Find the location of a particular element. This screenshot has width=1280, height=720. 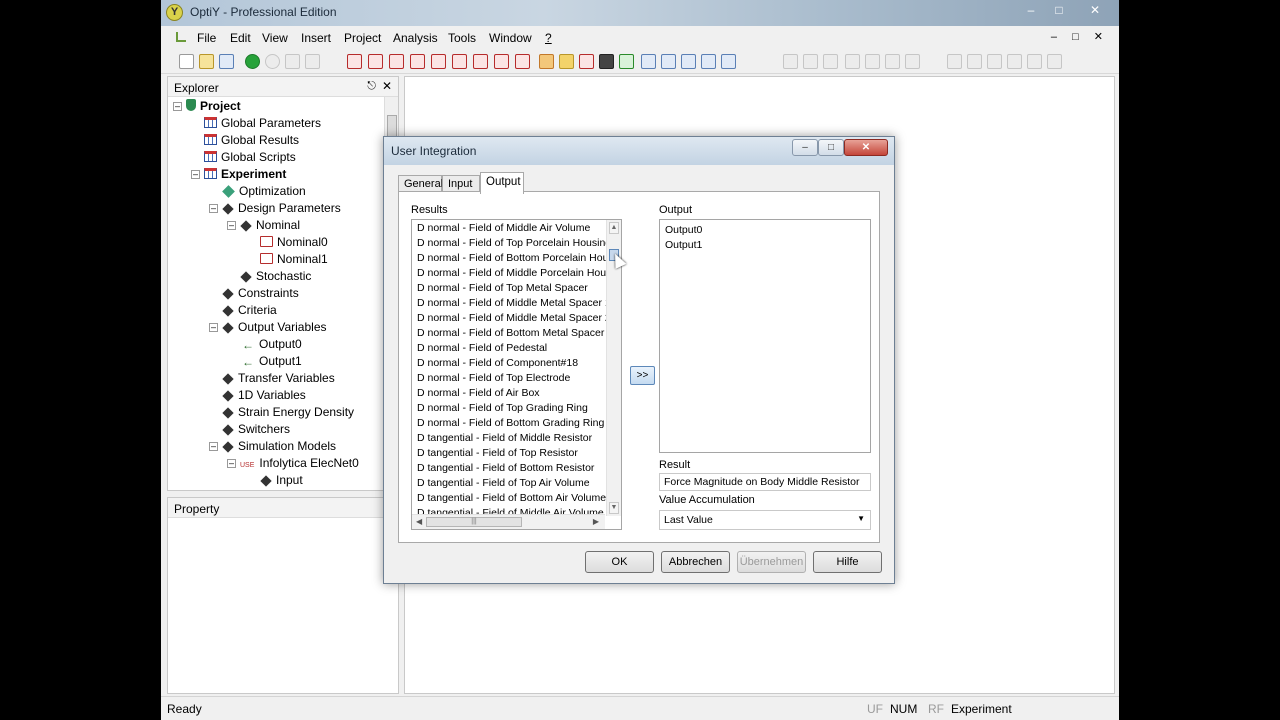

menu-insert: Insert is located at coordinates (316, 38).